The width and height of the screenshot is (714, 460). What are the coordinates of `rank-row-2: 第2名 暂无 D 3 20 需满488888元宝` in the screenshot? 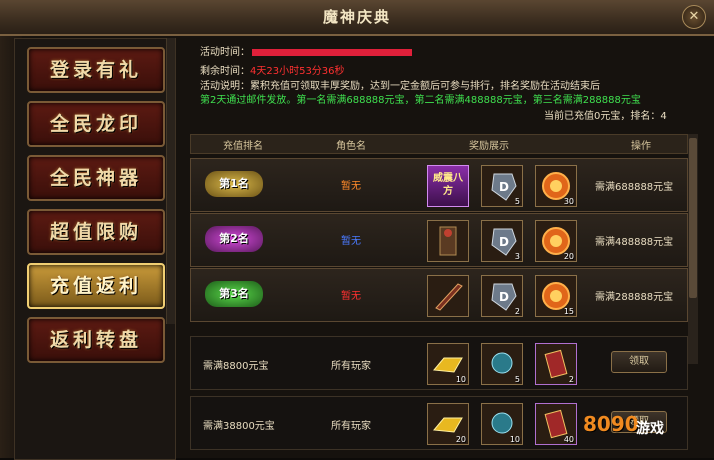 It's located at (439, 240).